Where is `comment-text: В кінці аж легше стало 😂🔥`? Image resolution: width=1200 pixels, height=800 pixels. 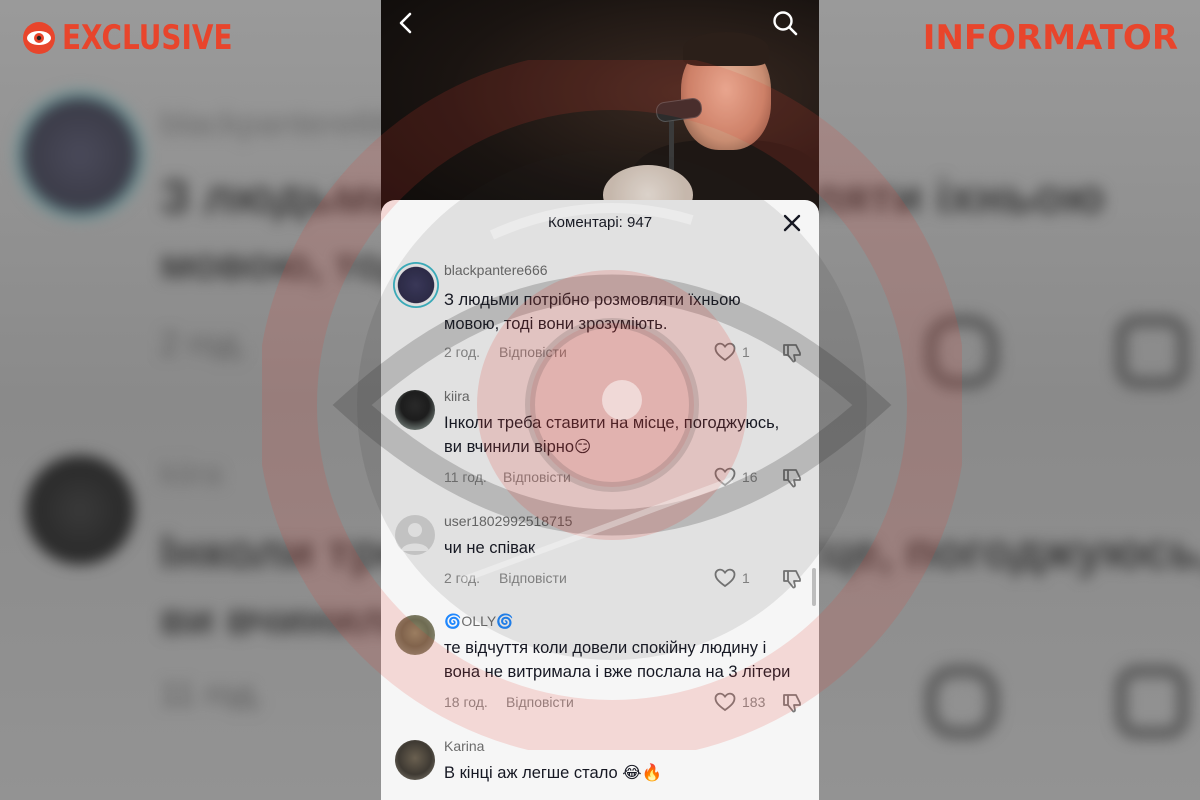
comment-text: В кінці аж легше стало 😂🔥 is located at coordinates (625, 773).